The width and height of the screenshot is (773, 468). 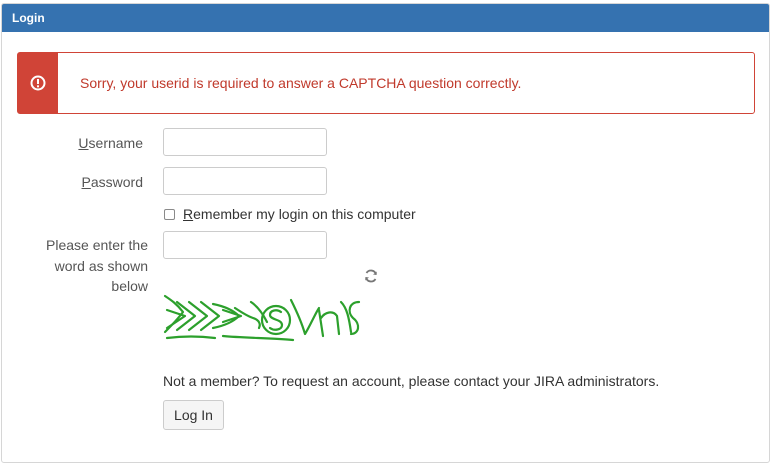 I want to click on error-icon, so click(x=38, y=83).